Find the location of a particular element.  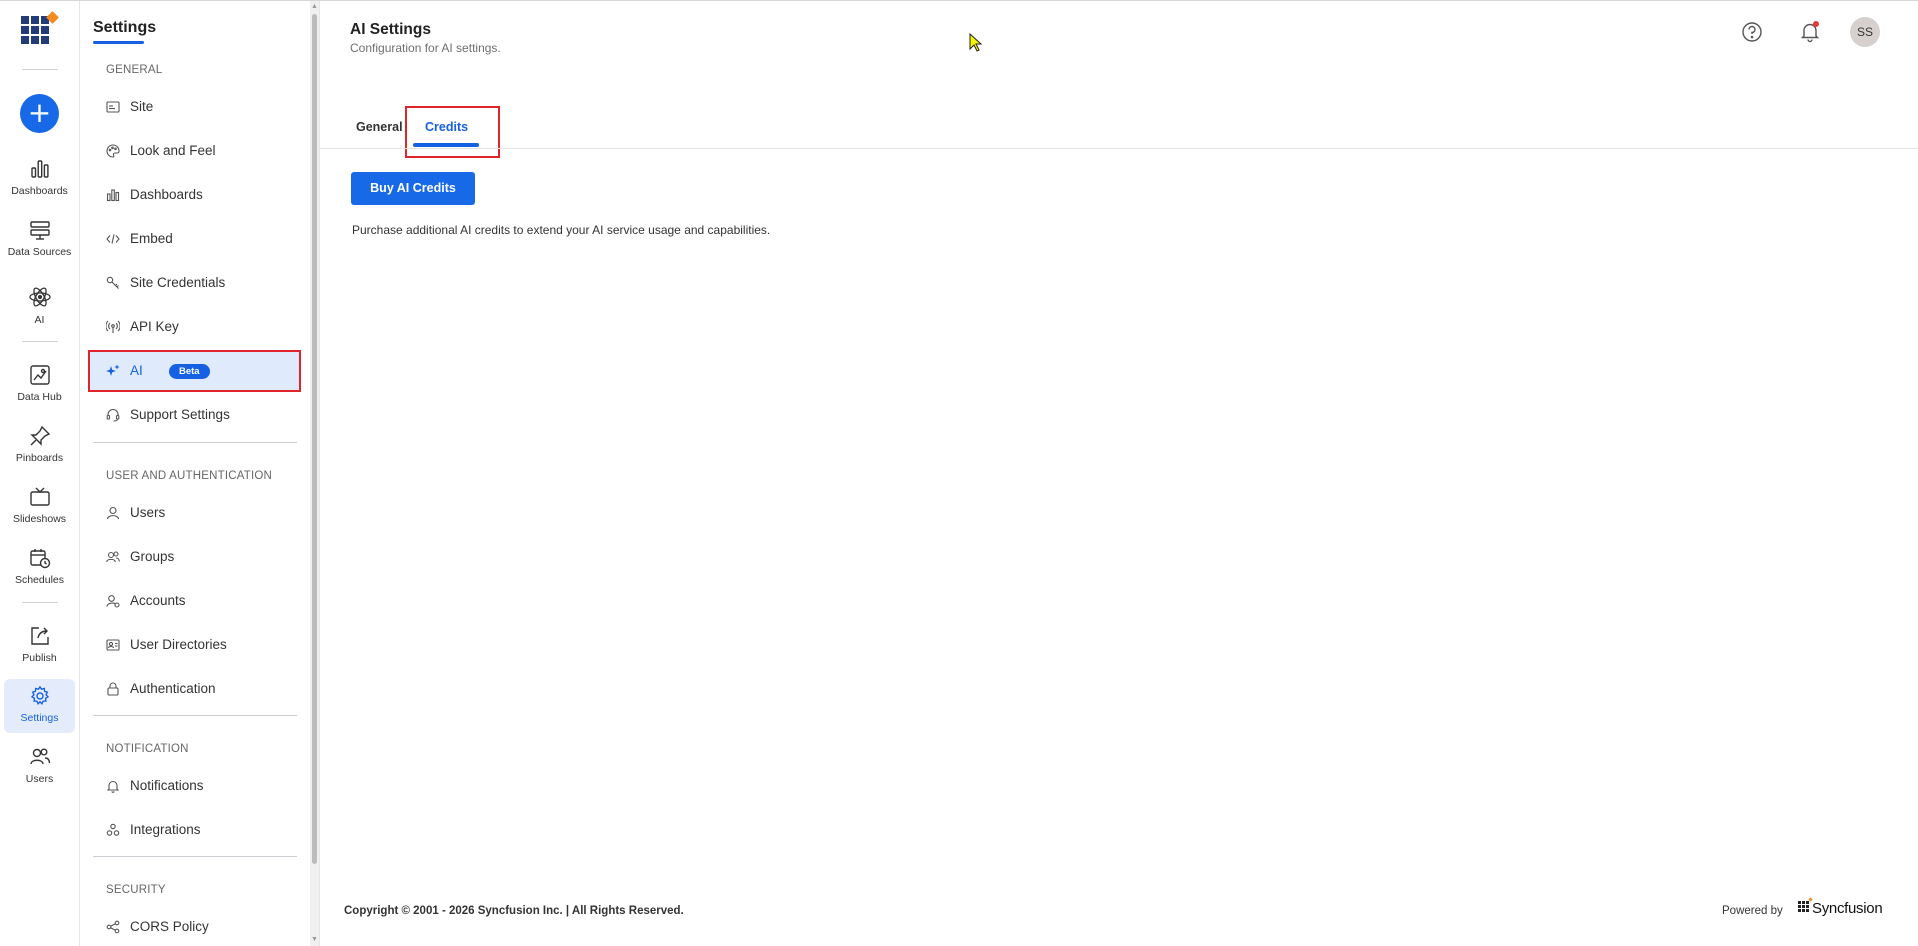

scroll-up-icon: ▲ is located at coordinates (314, 7).